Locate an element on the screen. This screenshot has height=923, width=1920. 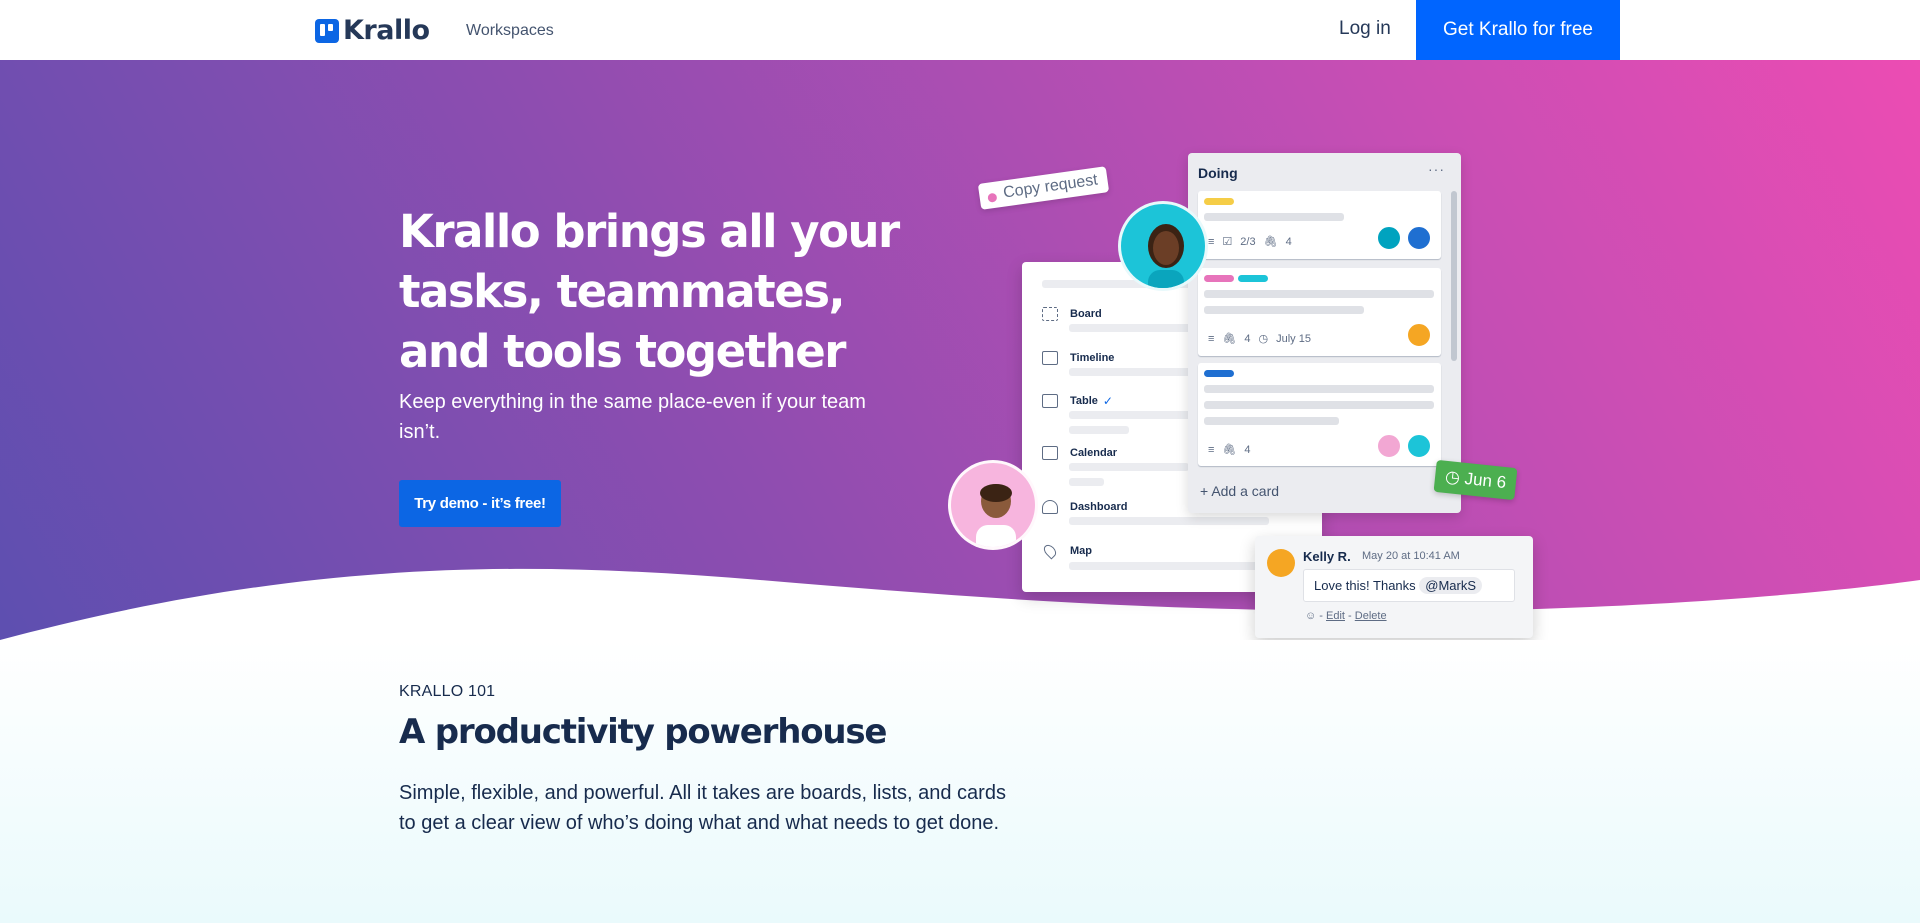
card-meta: ≡ 🖇 4 is located at coordinates (1233, 450).